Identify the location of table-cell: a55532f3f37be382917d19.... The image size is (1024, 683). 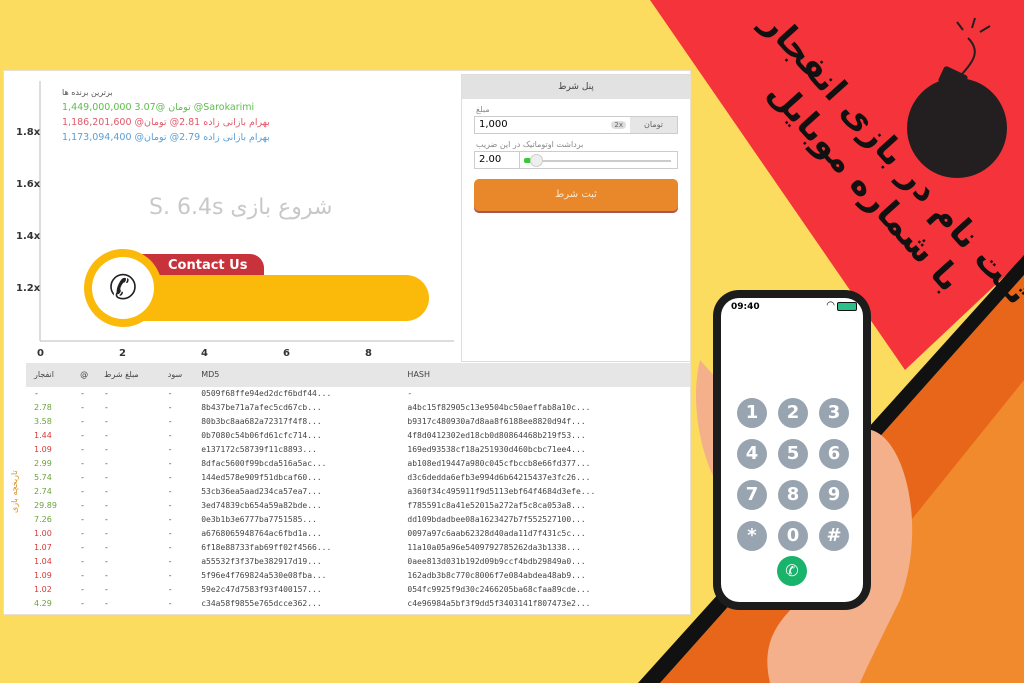
(261, 561).